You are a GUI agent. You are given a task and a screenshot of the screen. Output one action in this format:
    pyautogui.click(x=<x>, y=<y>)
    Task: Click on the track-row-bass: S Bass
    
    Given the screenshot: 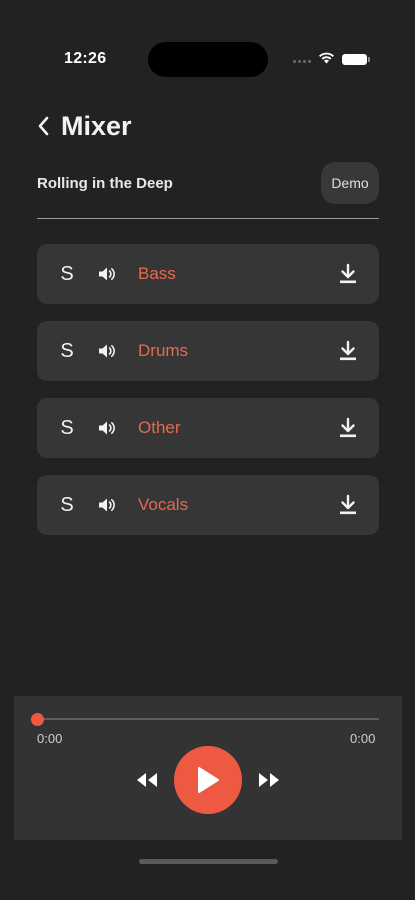 What is the action you would take?
    pyautogui.click(x=208, y=274)
    